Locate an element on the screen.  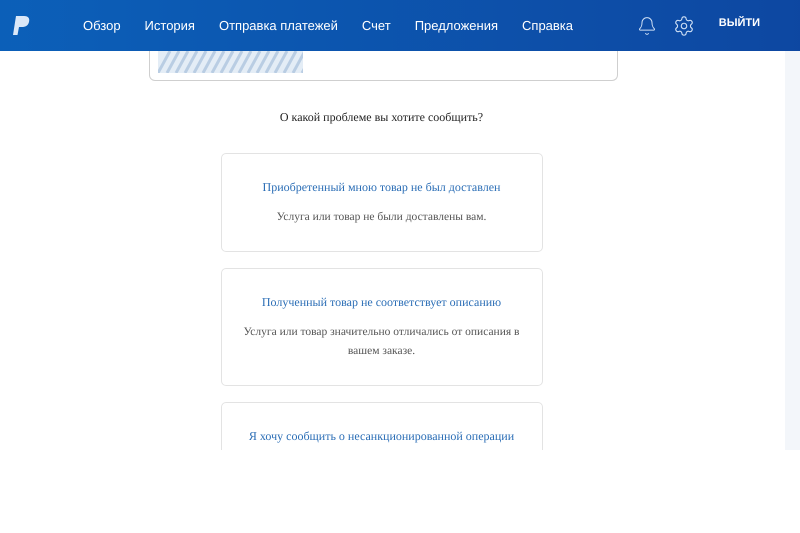
option-description: Услуга или товар не были доставлены вам. is located at coordinates (381, 217).